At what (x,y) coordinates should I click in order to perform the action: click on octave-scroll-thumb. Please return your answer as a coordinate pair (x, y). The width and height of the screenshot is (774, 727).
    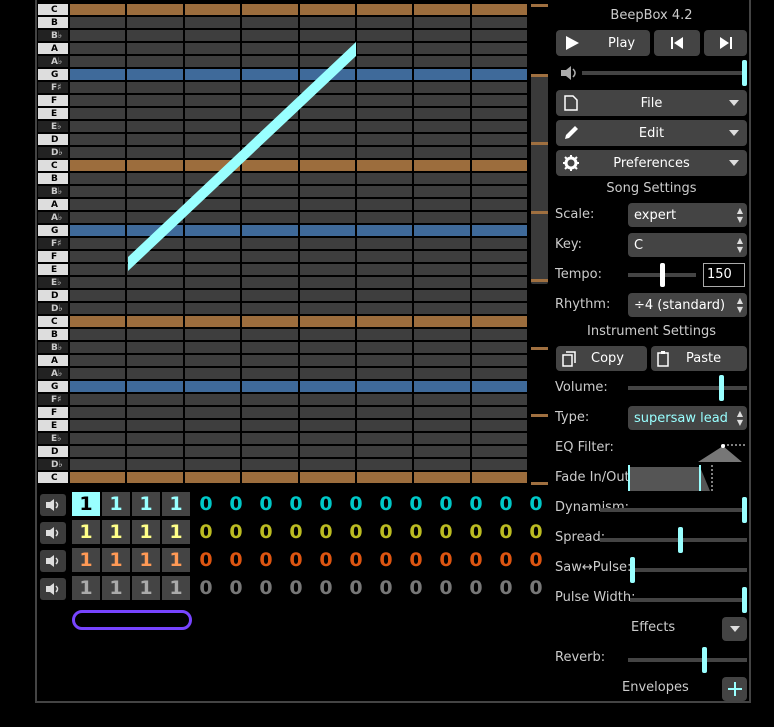
    Looking at the image, I should click on (539, 179).